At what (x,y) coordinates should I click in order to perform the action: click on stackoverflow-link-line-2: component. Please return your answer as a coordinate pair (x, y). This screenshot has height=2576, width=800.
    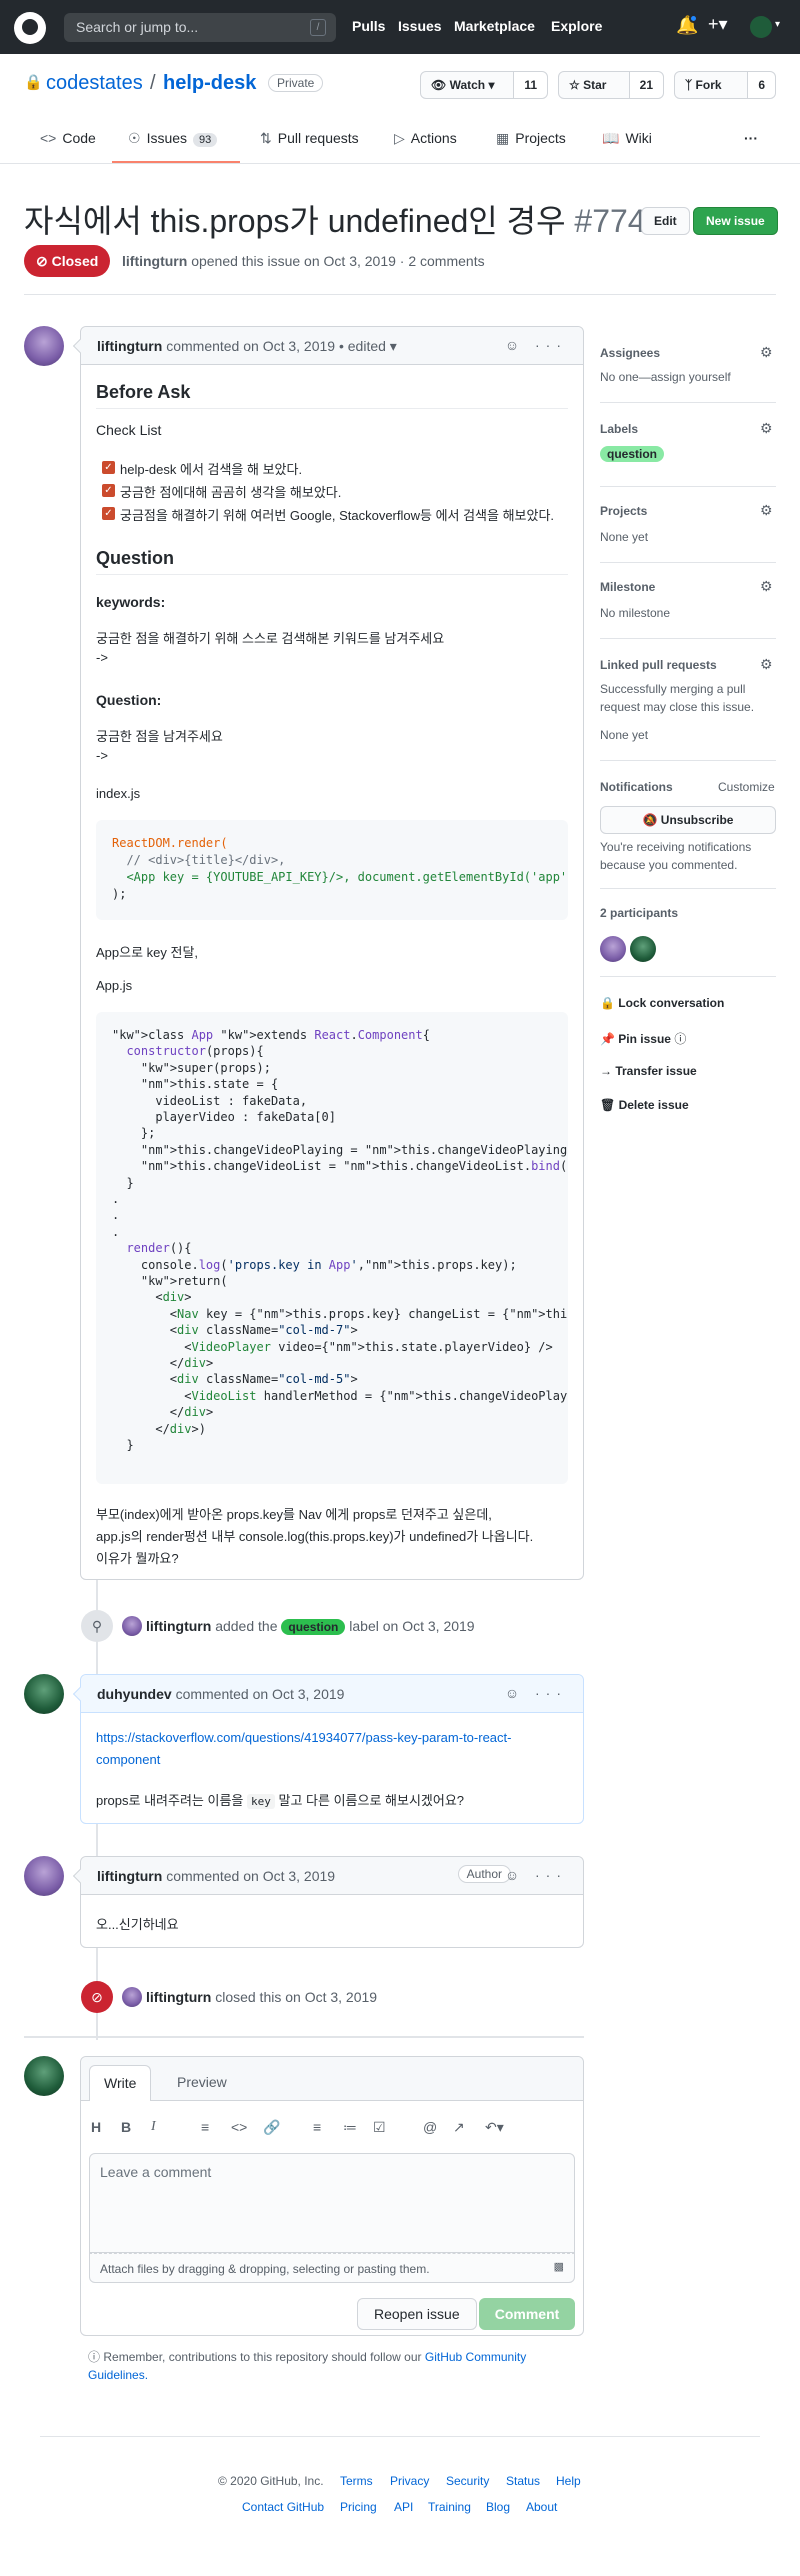
    Looking at the image, I should click on (128, 1759).